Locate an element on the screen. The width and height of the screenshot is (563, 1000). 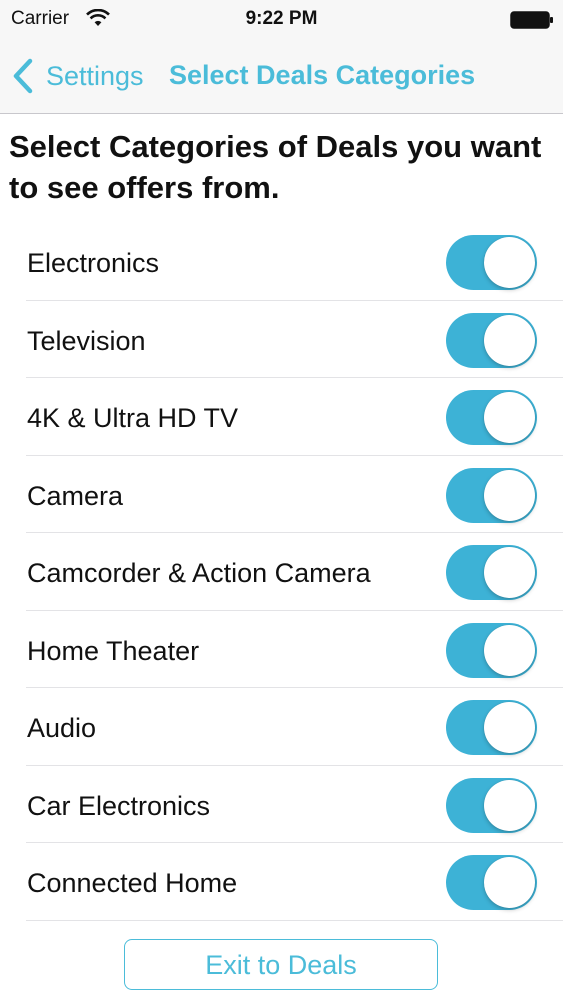
category-label: Audio is located at coordinates (62, 728).